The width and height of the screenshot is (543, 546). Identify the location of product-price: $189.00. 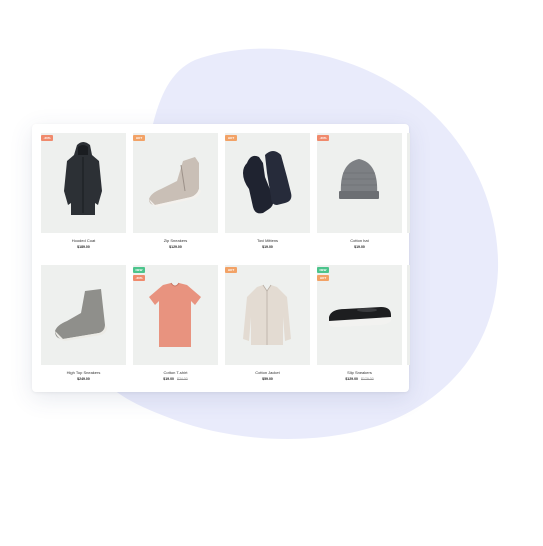
(83, 247).